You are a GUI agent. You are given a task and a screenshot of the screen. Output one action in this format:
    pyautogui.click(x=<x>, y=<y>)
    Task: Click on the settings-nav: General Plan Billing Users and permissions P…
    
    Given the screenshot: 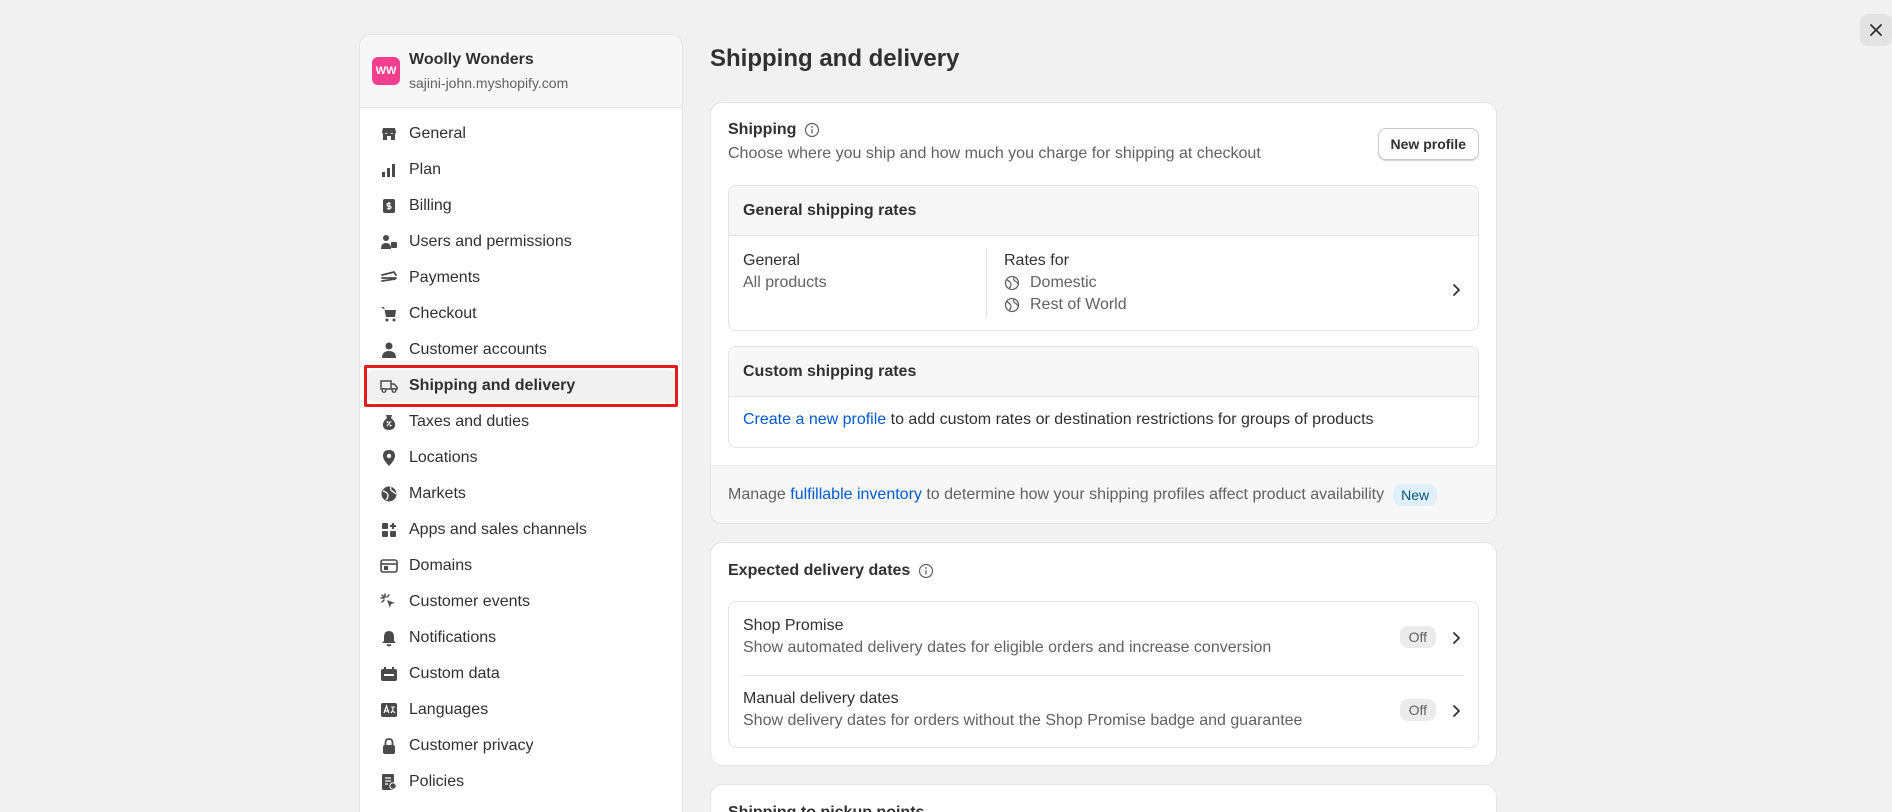 What is the action you would take?
    pyautogui.click(x=521, y=453)
    